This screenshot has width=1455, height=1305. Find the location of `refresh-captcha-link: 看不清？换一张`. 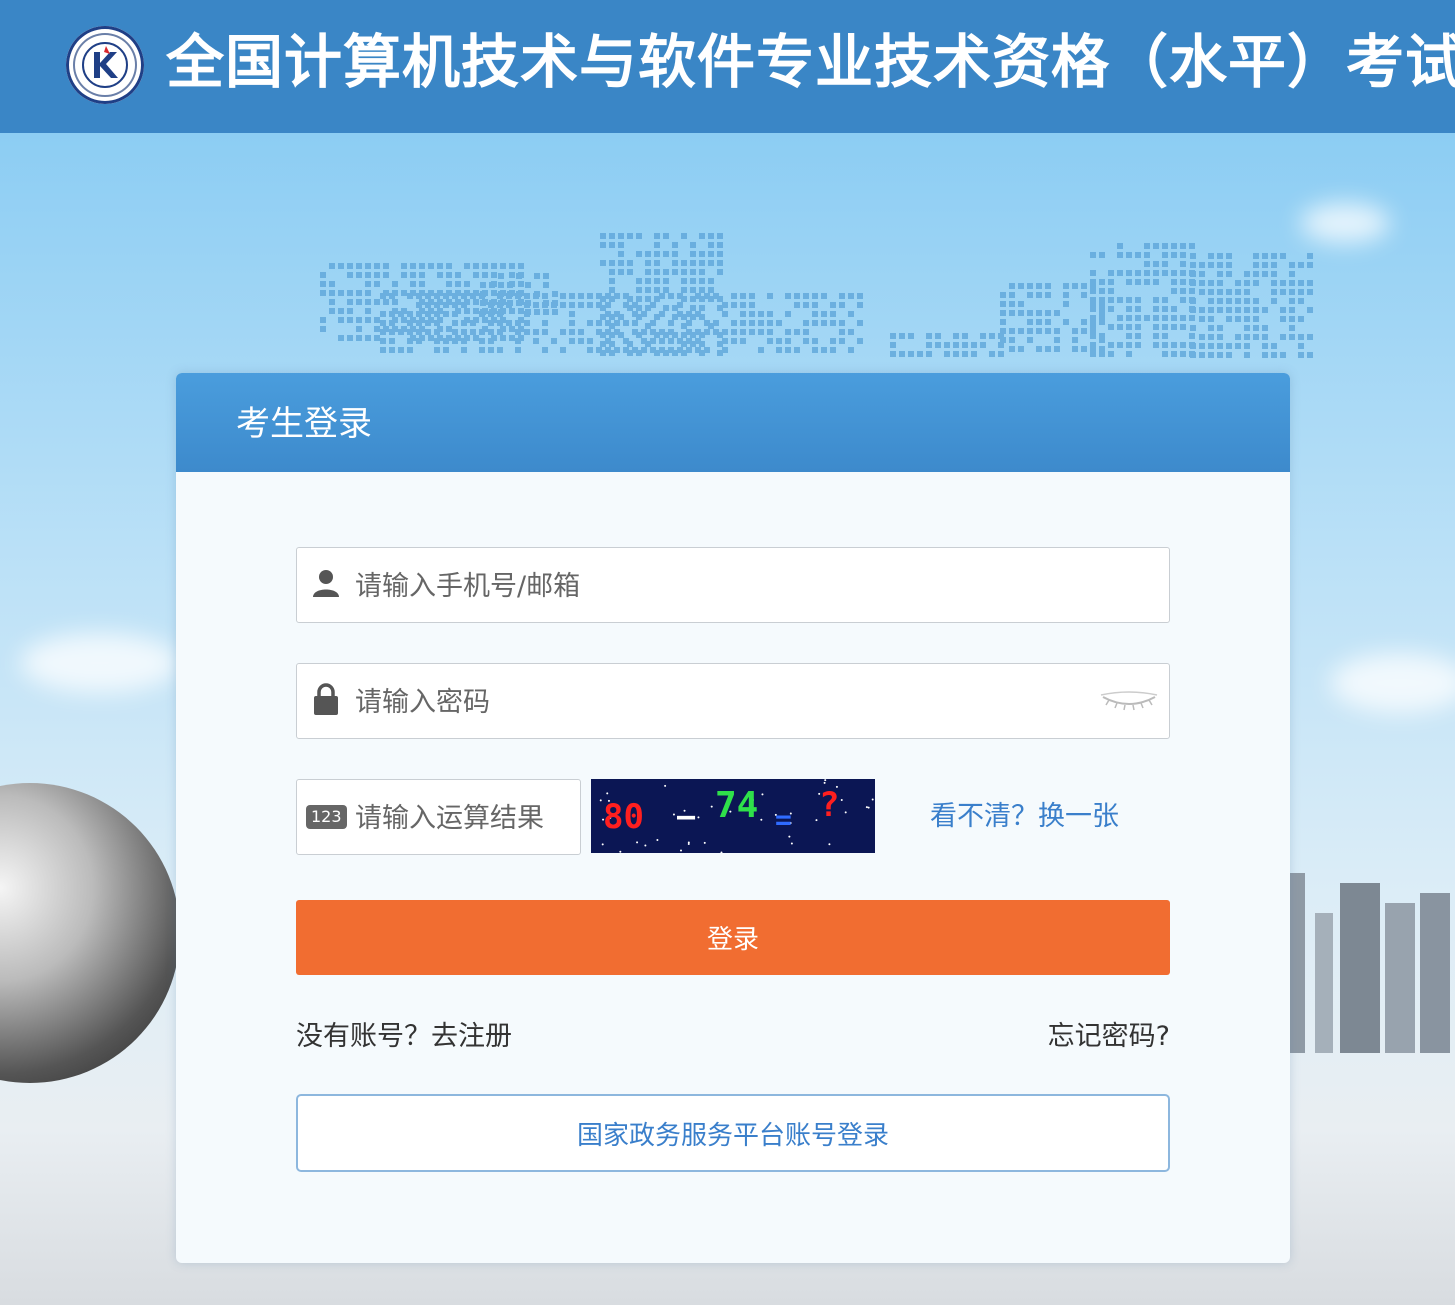

refresh-captcha-link: 看不清？换一张 is located at coordinates (1024, 817).